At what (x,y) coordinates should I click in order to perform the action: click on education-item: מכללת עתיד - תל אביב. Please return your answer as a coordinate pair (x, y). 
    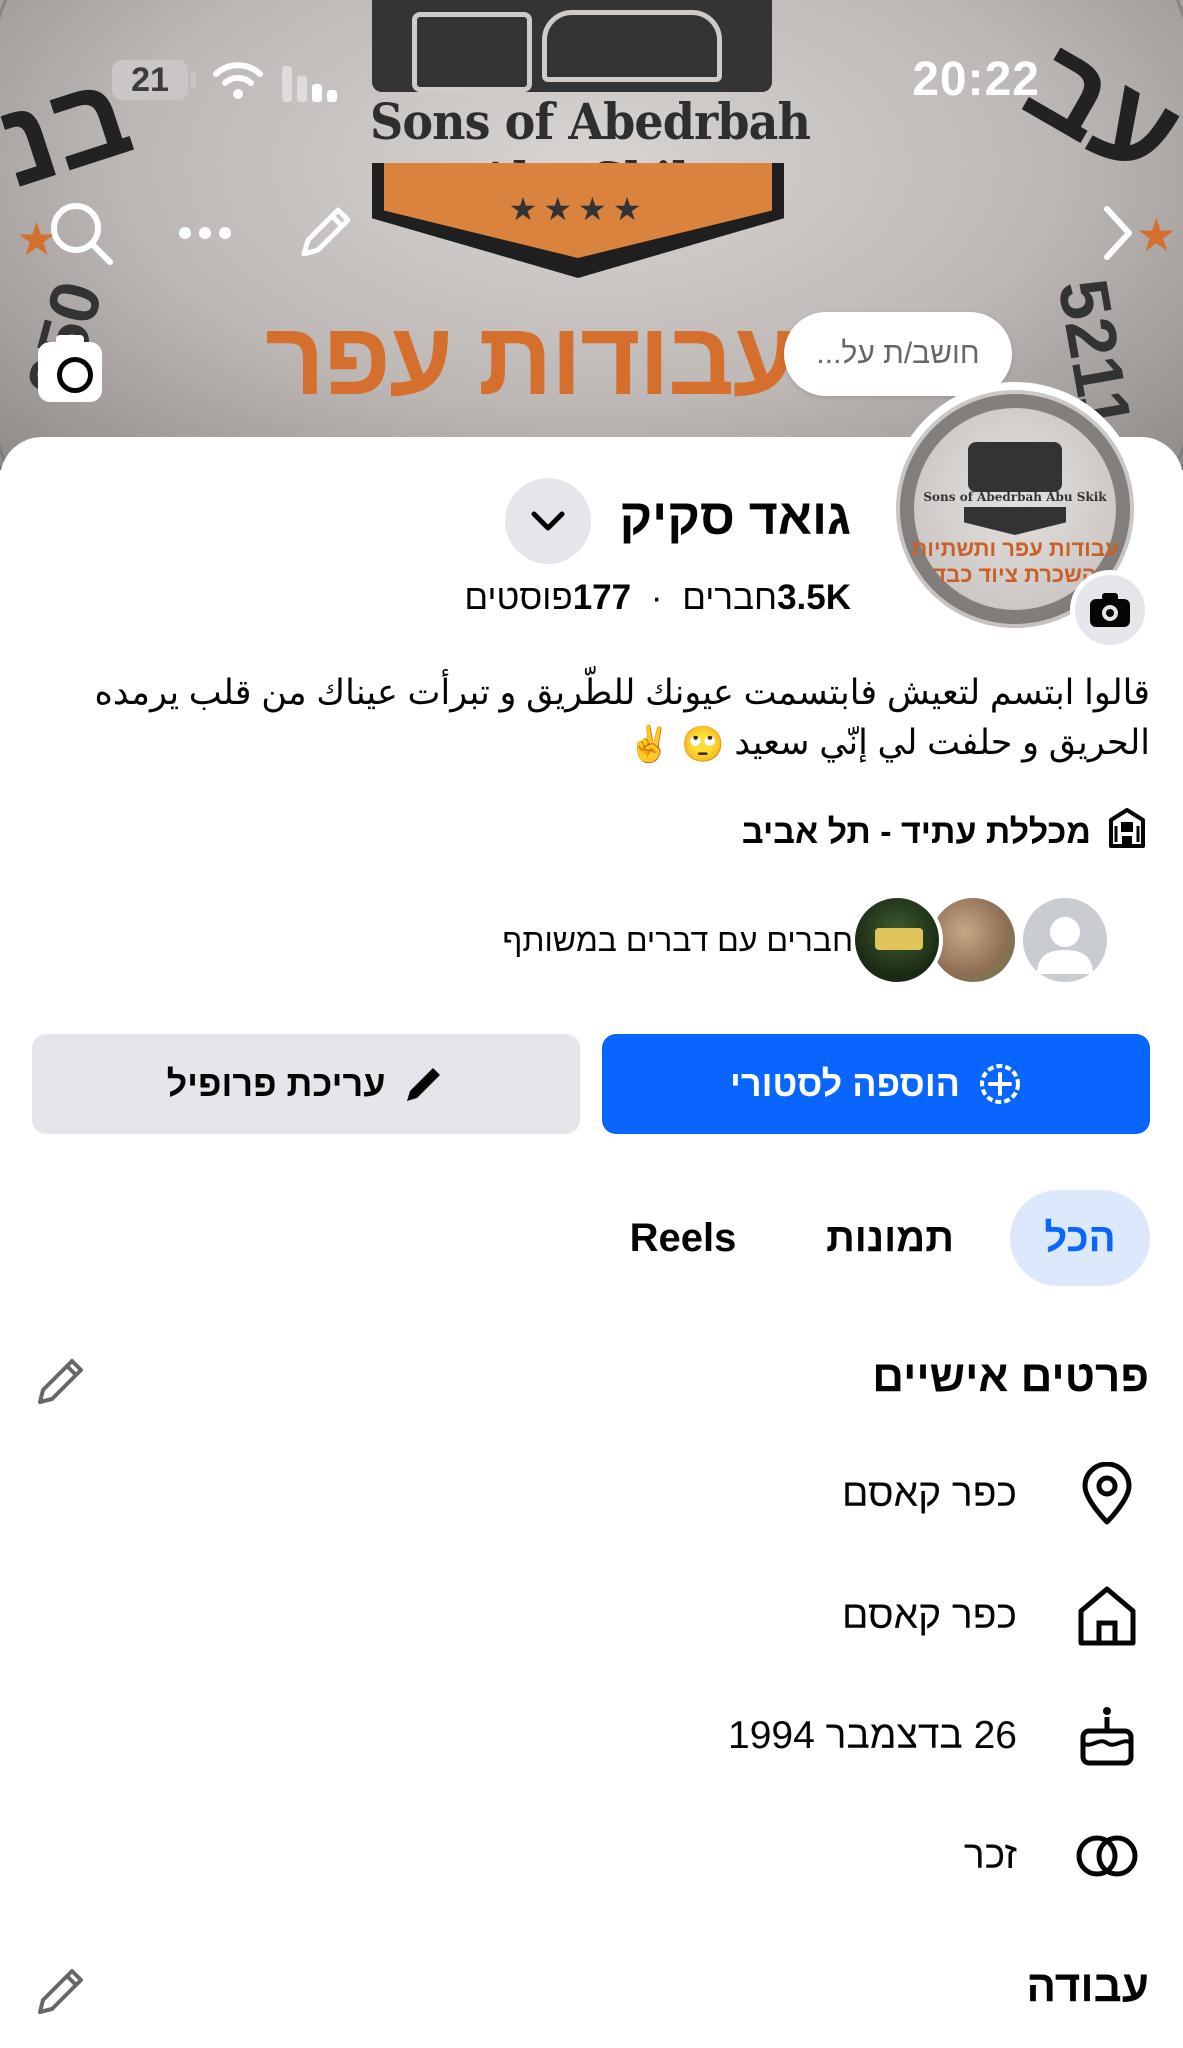
    Looking at the image, I should click on (944, 832).